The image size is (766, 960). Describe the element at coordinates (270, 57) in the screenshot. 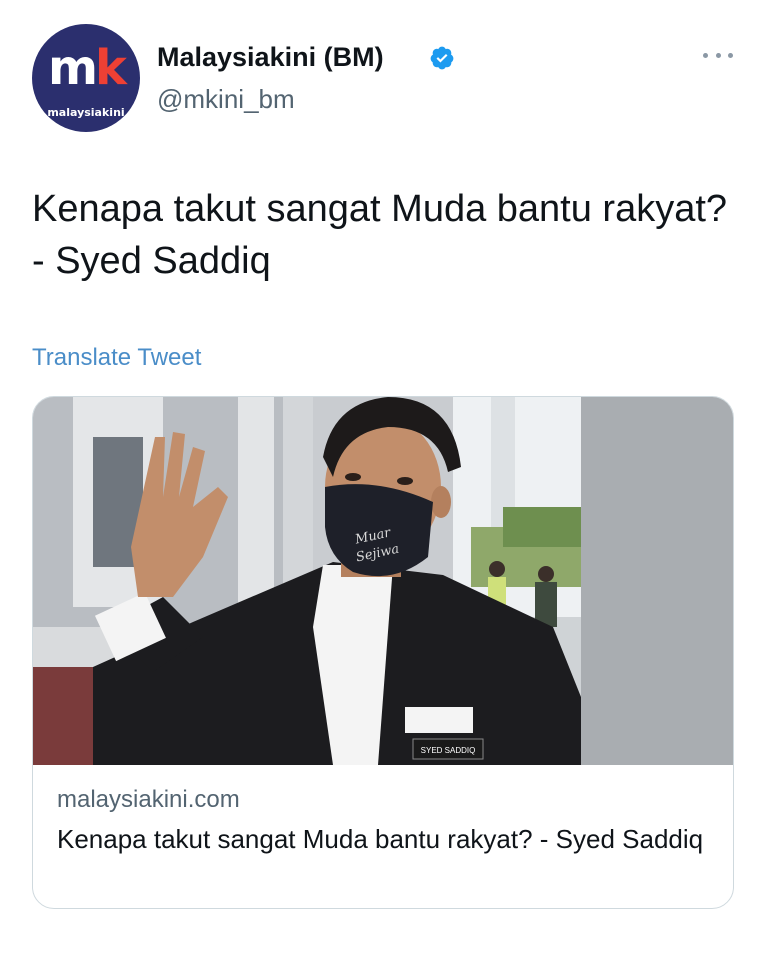

I see `display-name: Malaysiakini (BM)` at that location.